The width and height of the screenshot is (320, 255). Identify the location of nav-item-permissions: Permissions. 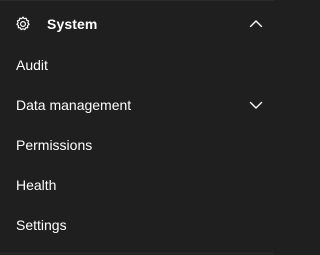
(137, 145).